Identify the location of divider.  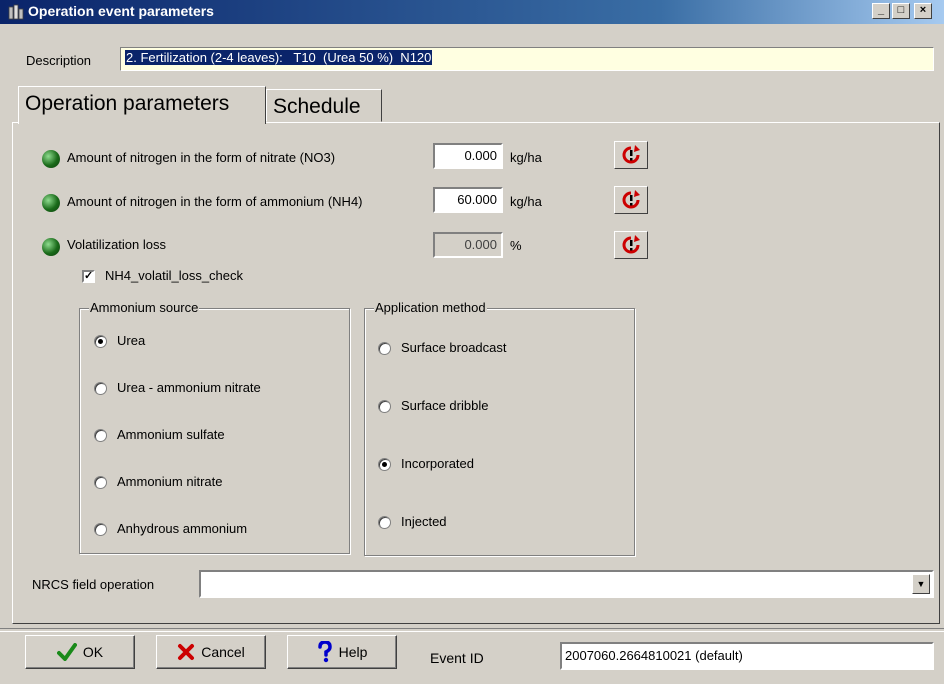
(472, 630).